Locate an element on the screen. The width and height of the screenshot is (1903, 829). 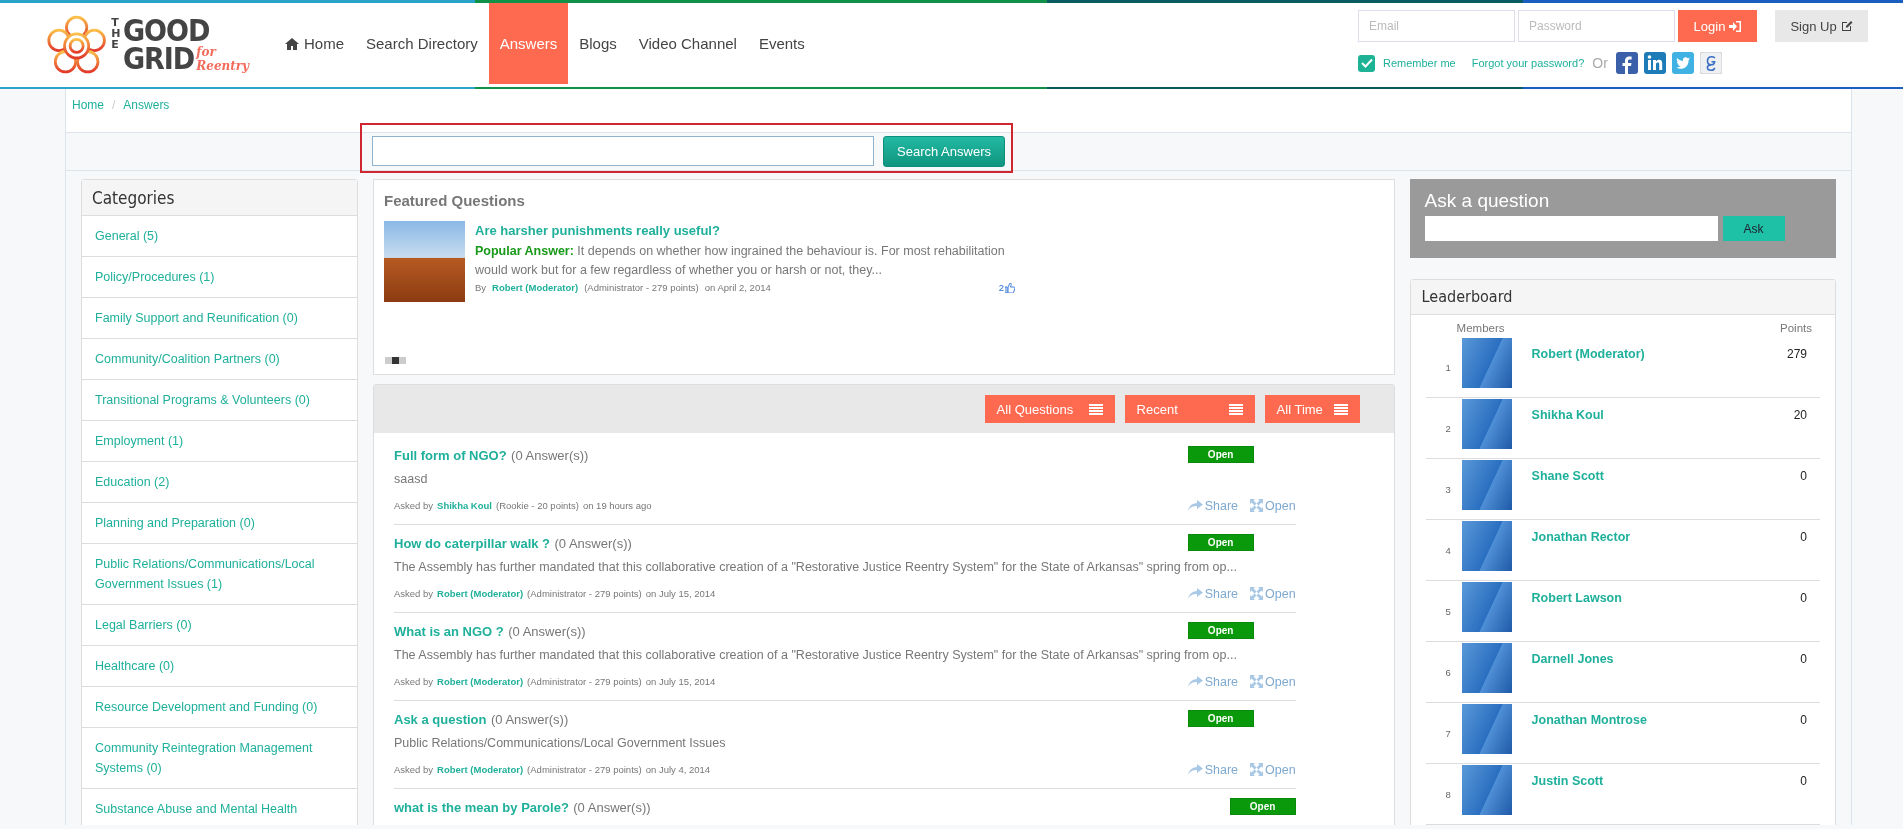
category-link: Legal Barriers (0) is located at coordinates (219, 625).